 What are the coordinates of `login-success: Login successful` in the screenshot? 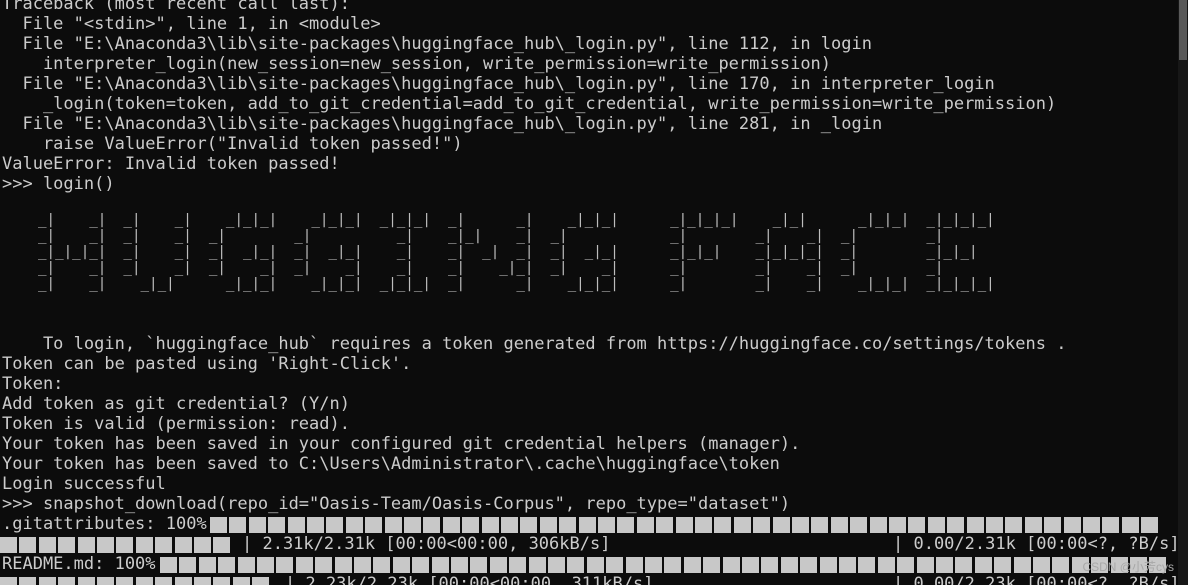 It's located at (84, 484).